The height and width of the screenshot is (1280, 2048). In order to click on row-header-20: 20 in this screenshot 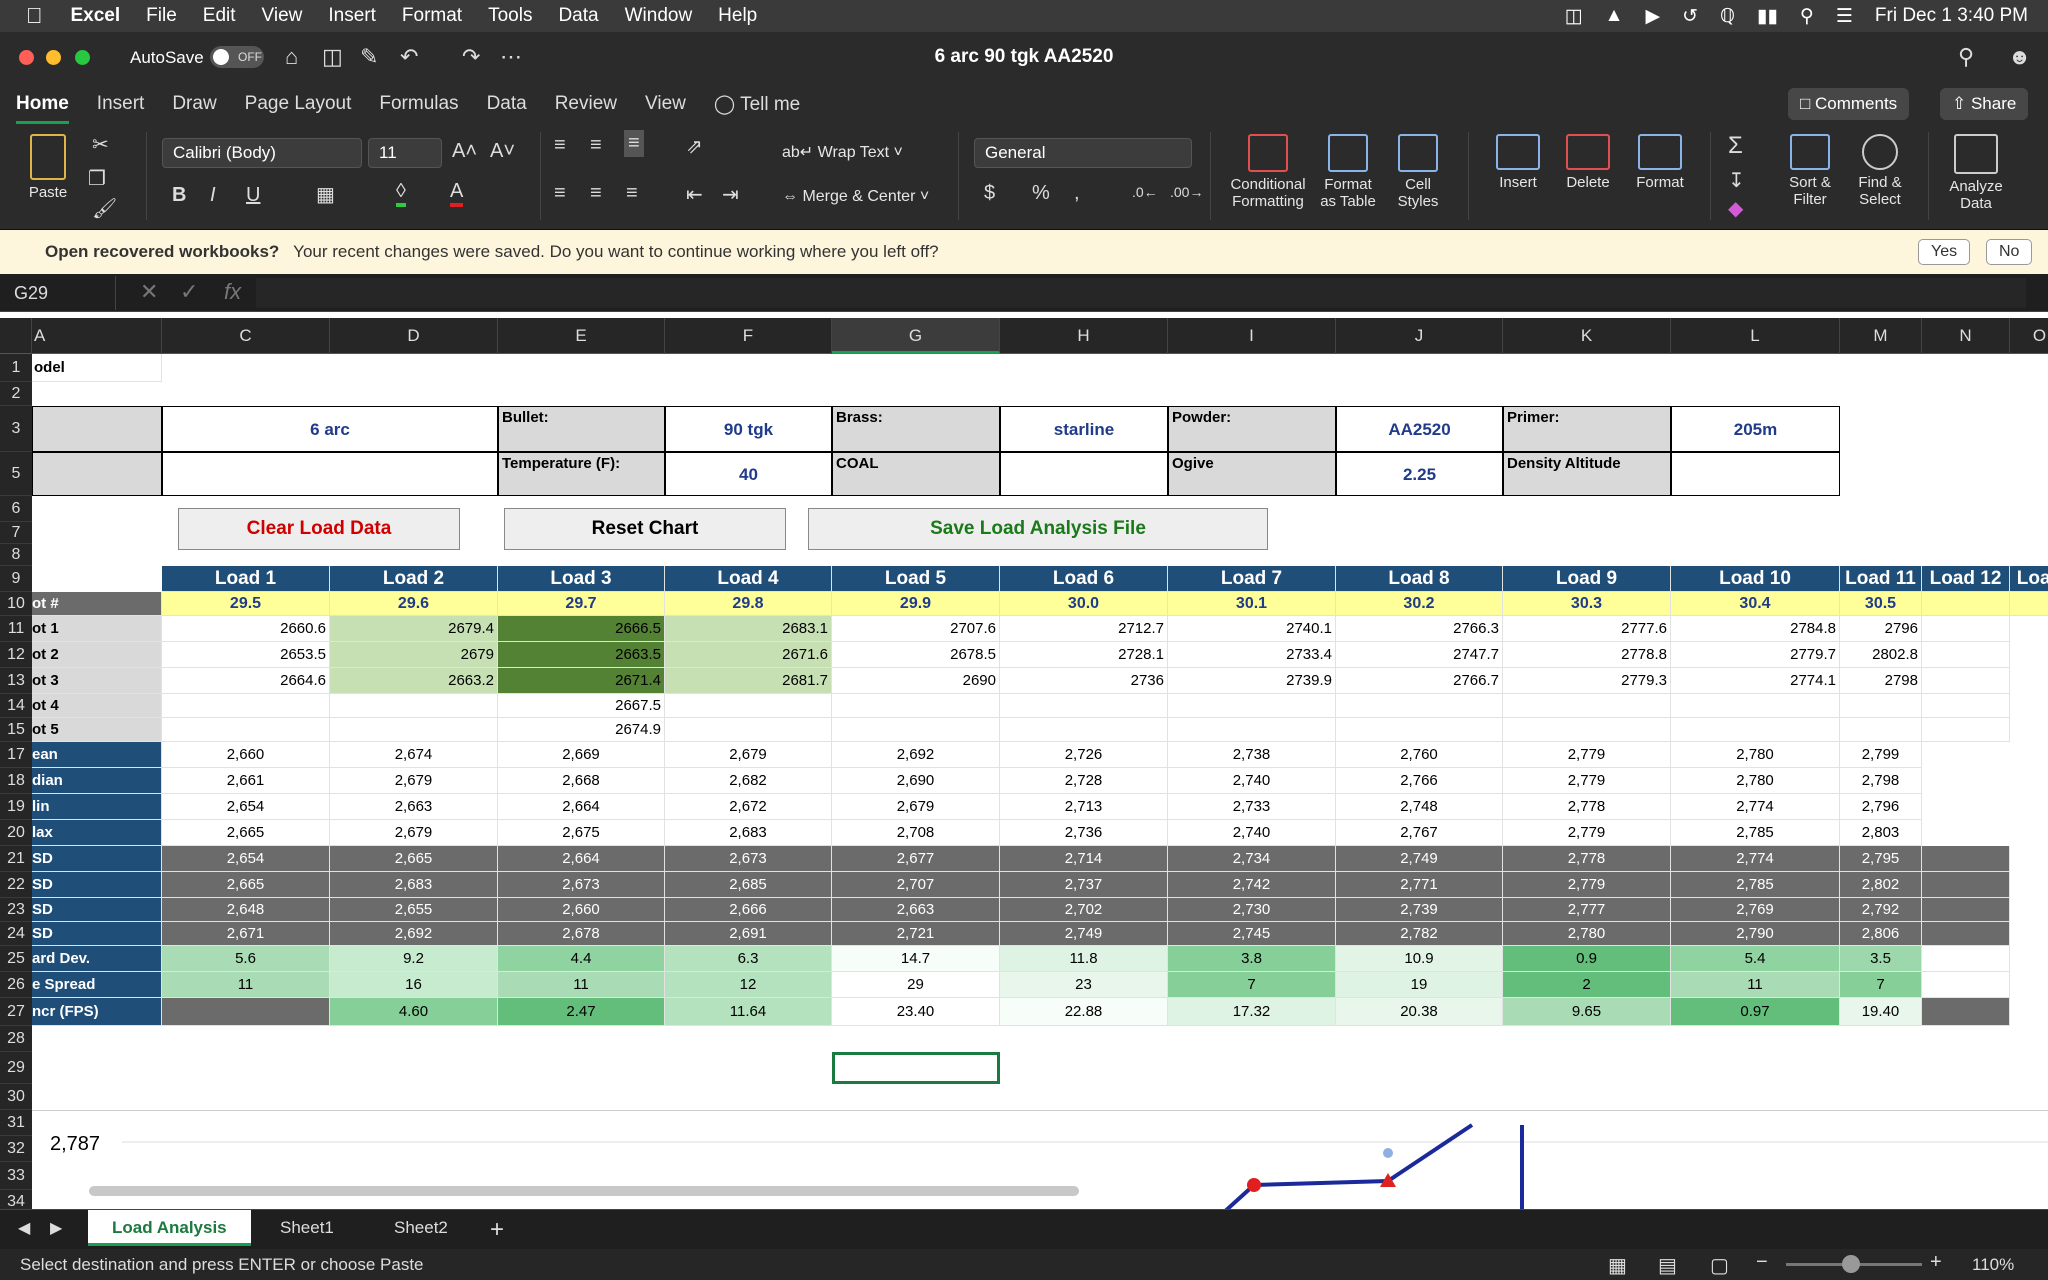, I will do `click(16, 833)`.